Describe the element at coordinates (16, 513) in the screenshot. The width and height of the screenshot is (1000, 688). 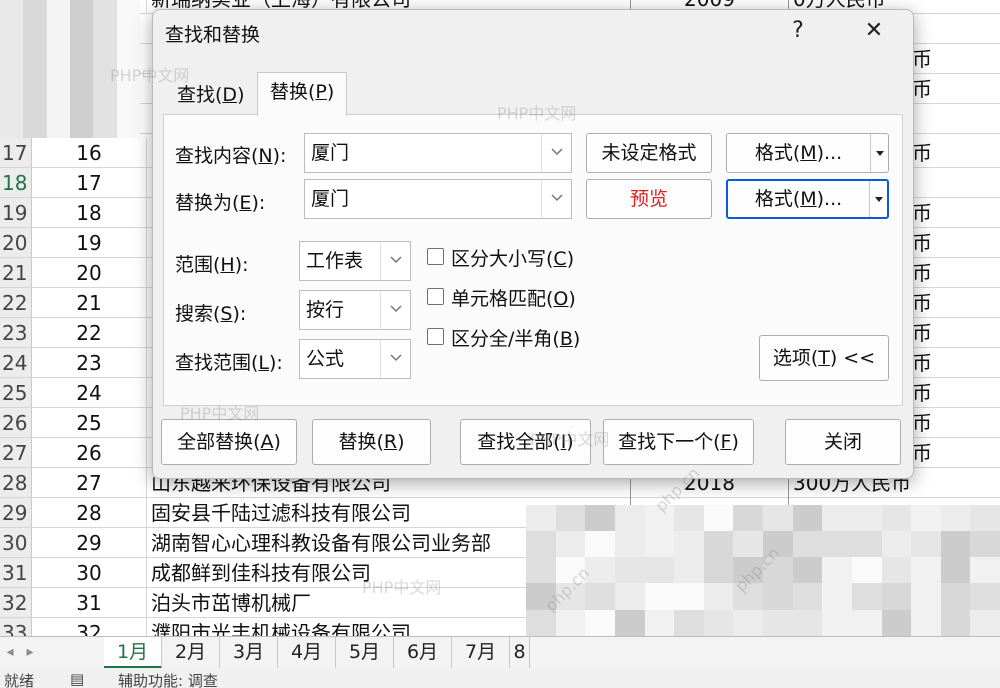
I see `row-number: 29` at that location.